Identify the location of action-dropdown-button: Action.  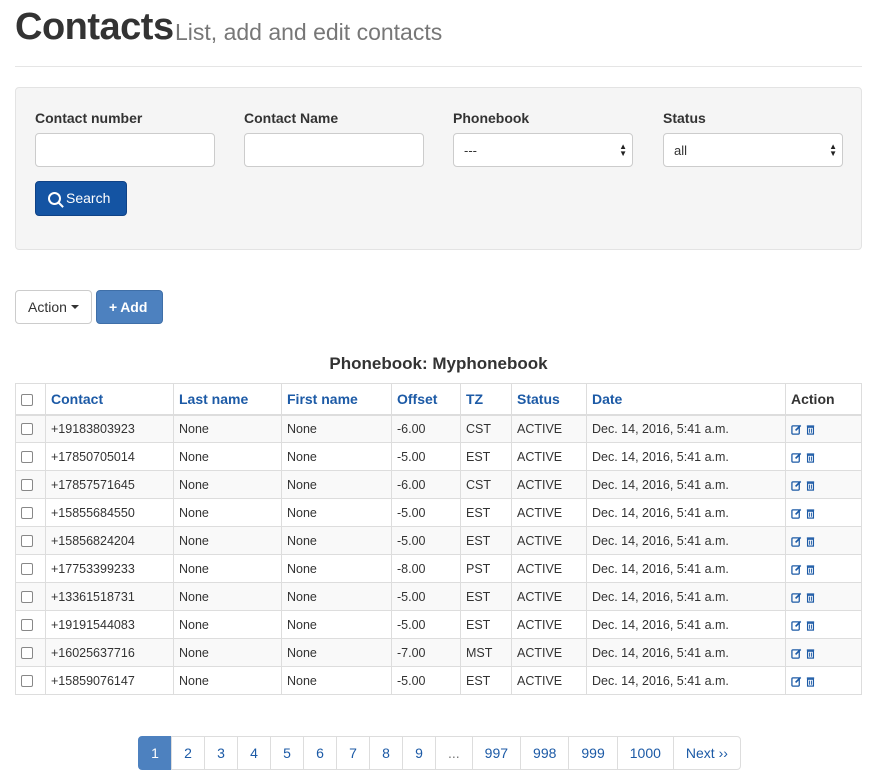
(53, 307).